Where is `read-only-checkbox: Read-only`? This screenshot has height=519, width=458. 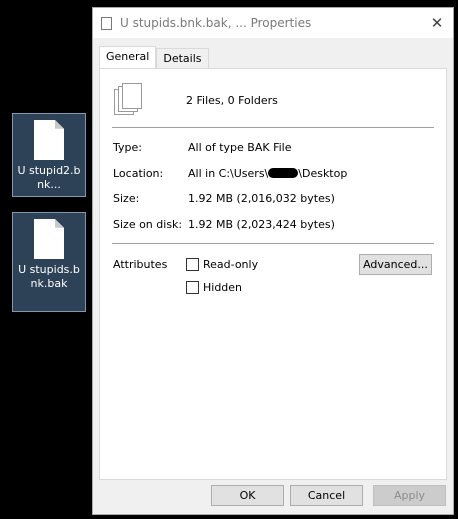
read-only-checkbox: Read-only is located at coordinates (222, 264).